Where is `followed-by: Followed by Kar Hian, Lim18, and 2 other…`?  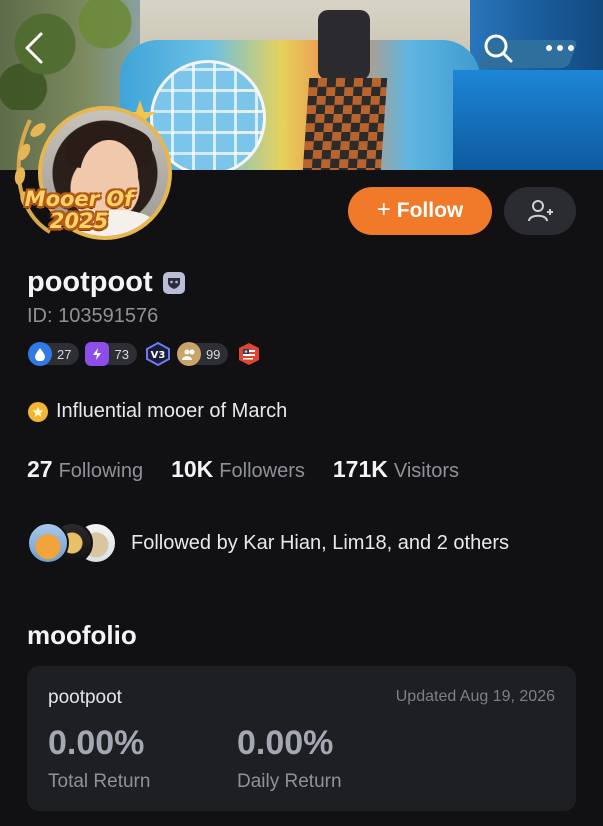
followed-by: Followed by Kar Hian, Lim18, and 2 other… is located at coordinates (268, 543).